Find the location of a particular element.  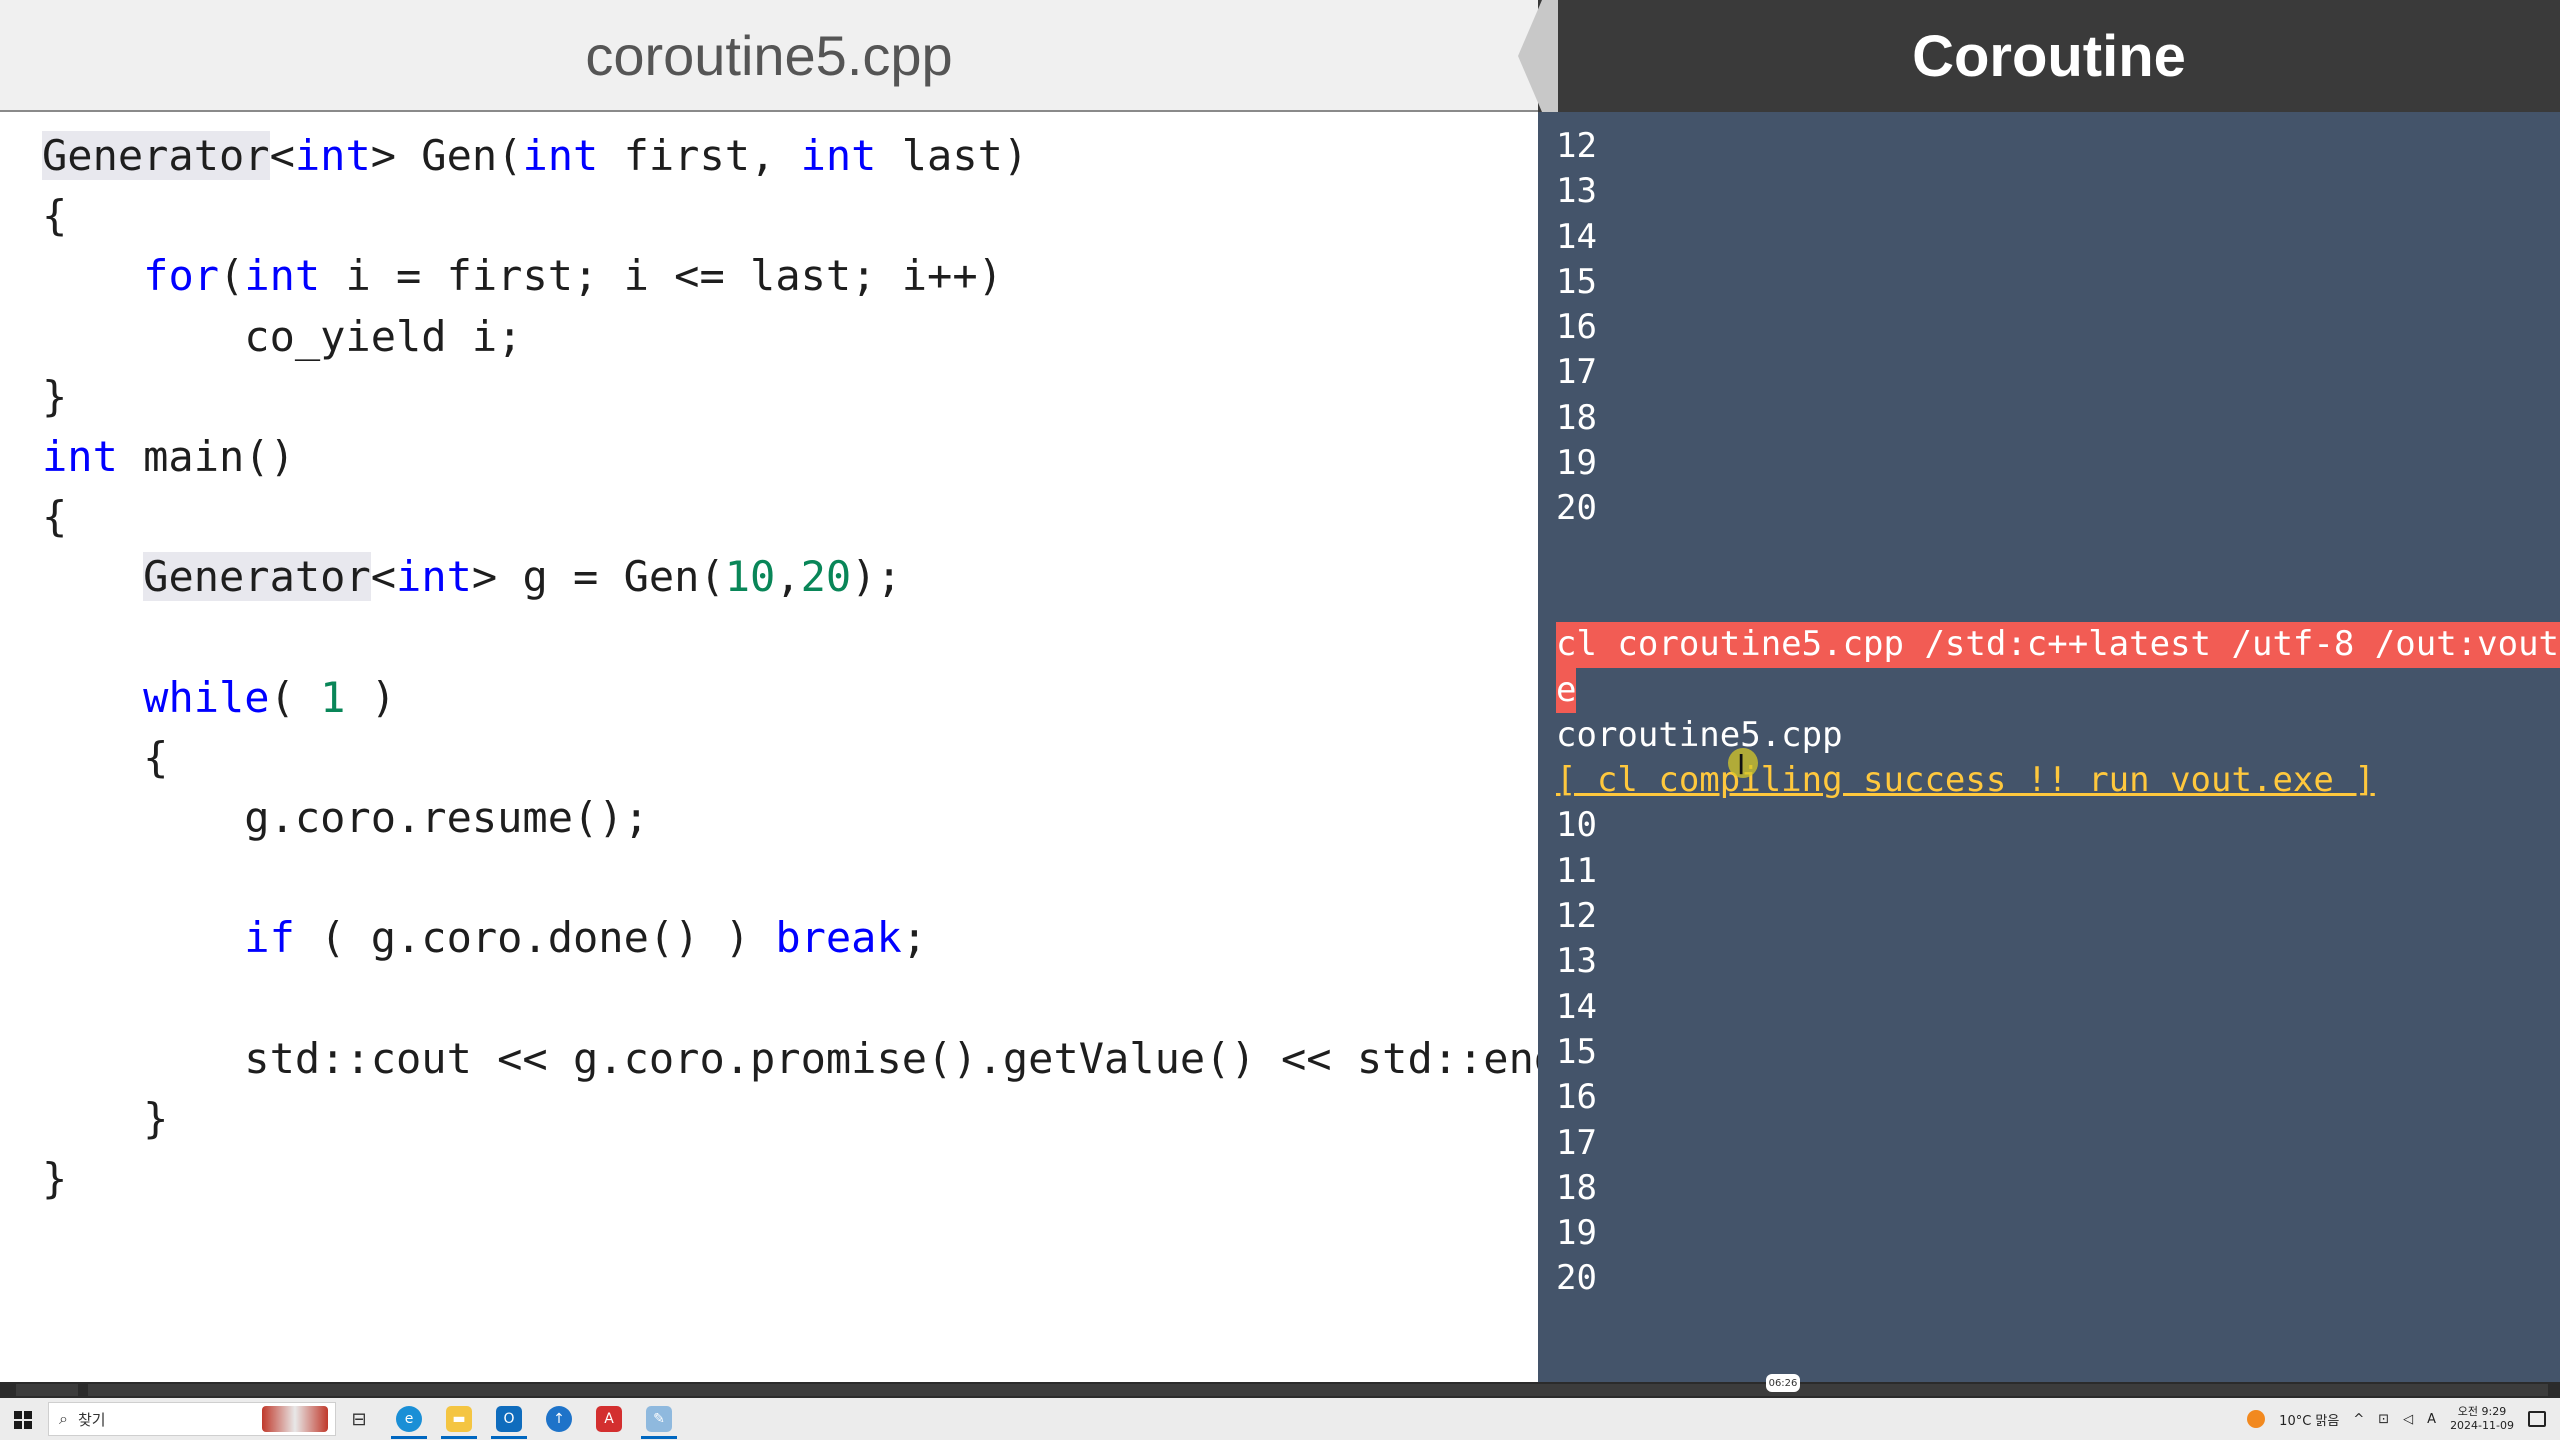

network-icon: ⊡ is located at coordinates (2383, 1419).